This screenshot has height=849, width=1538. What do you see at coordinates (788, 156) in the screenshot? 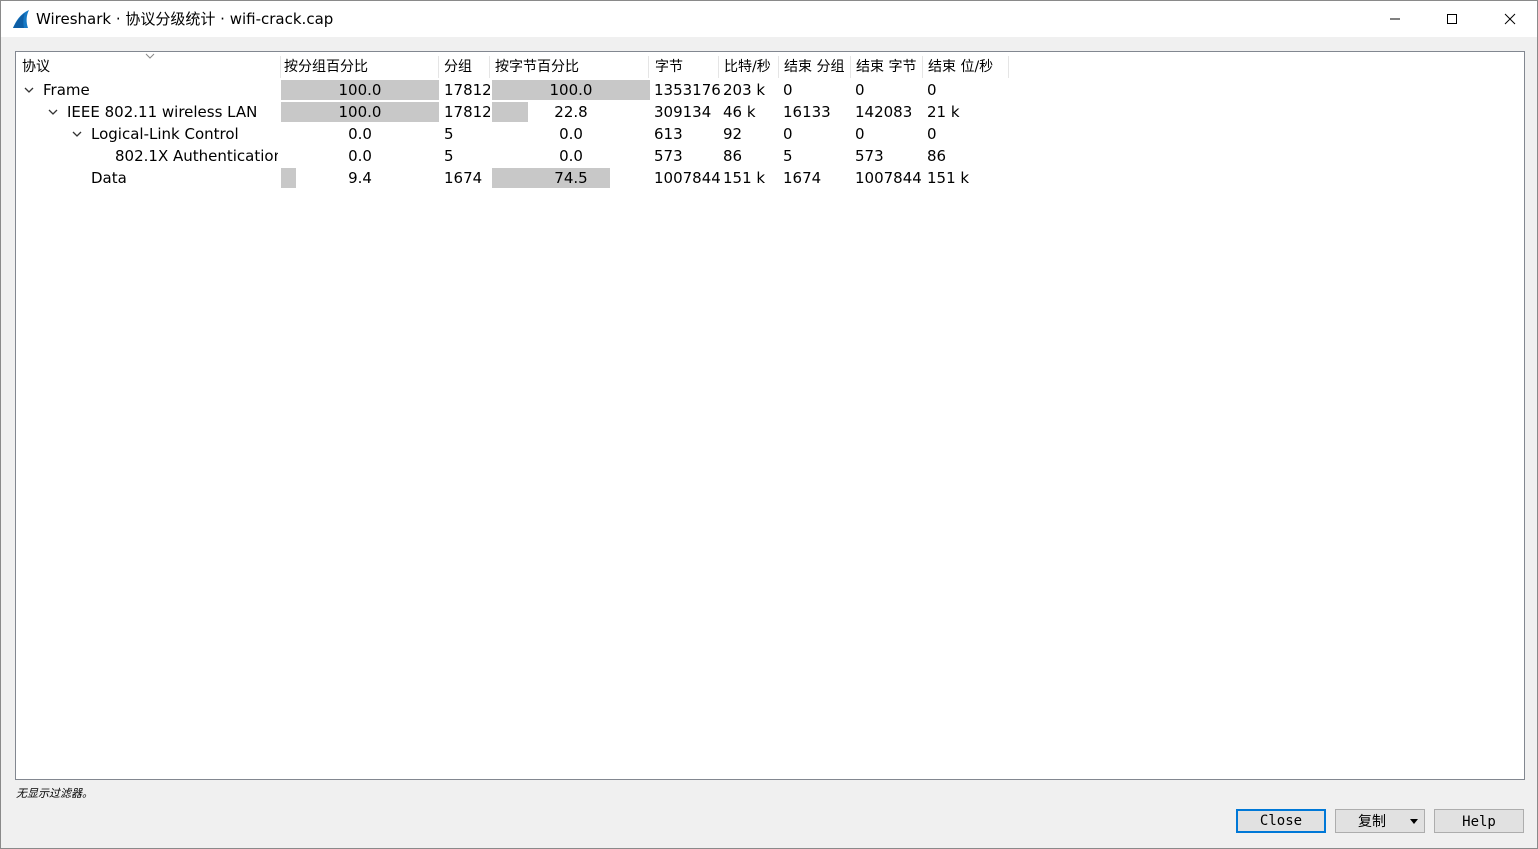
I see `end-packets-value: 5` at bounding box center [788, 156].